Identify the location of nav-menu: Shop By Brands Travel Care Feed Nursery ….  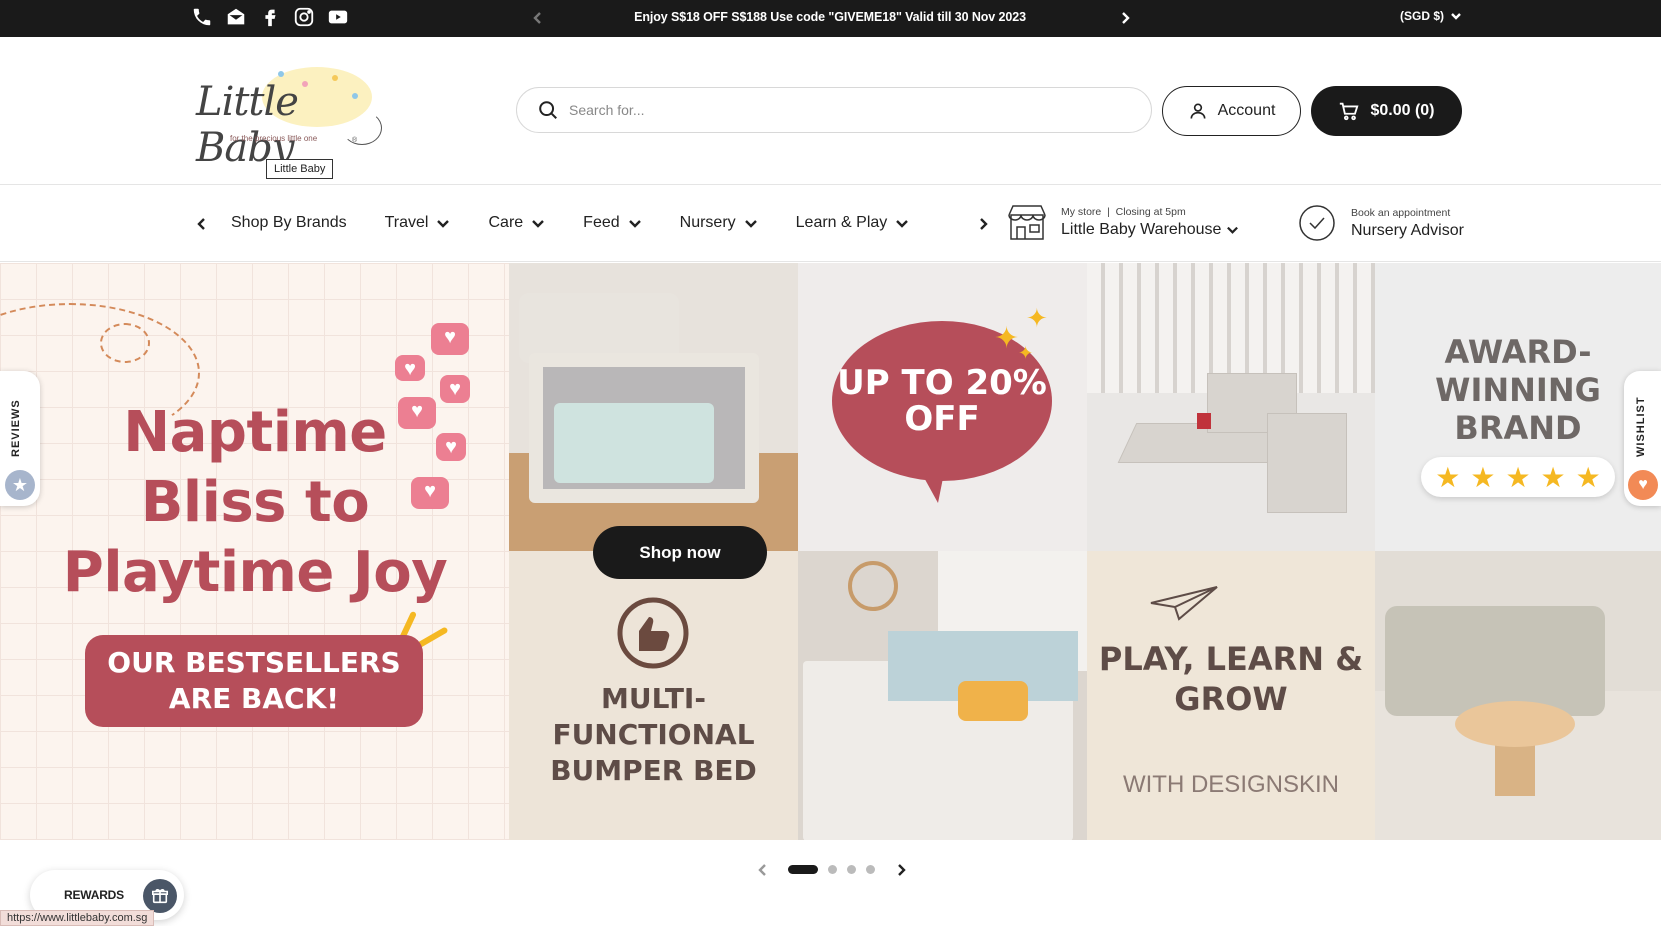
(570, 223).